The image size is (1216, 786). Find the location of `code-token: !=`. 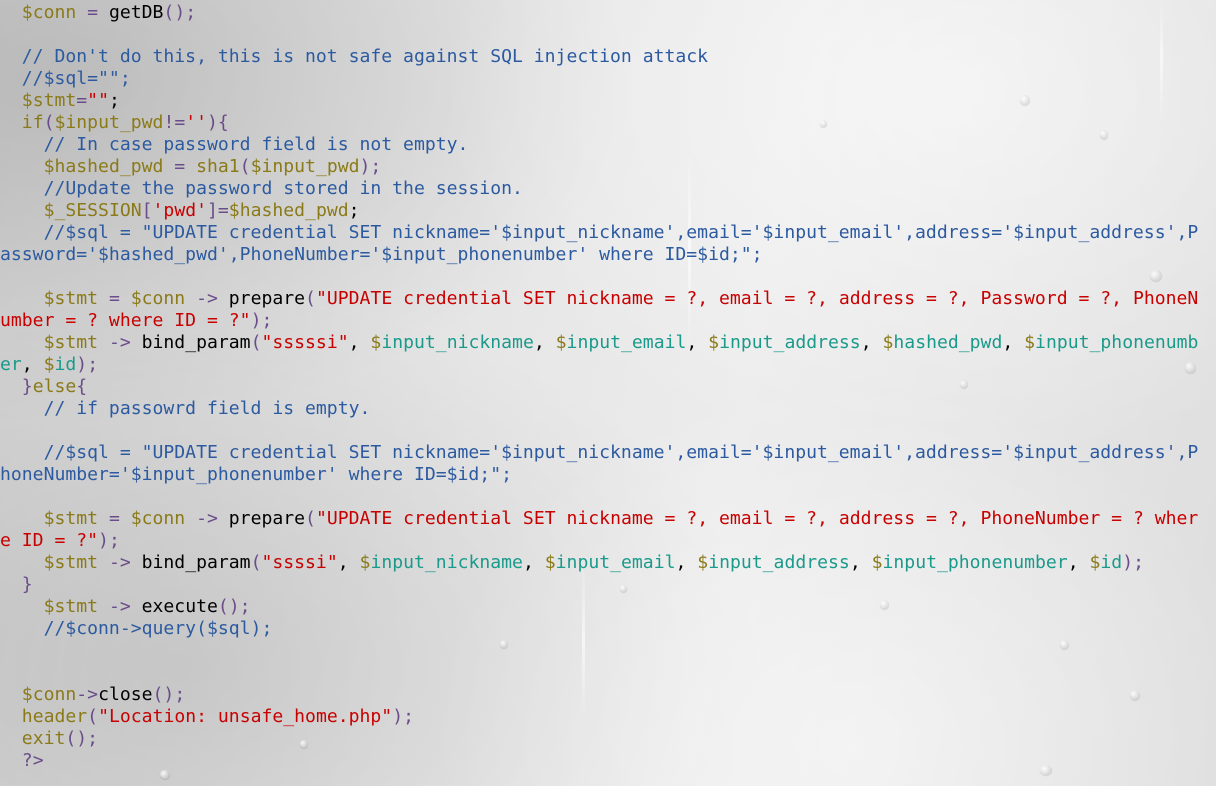

code-token: != is located at coordinates (174, 122).